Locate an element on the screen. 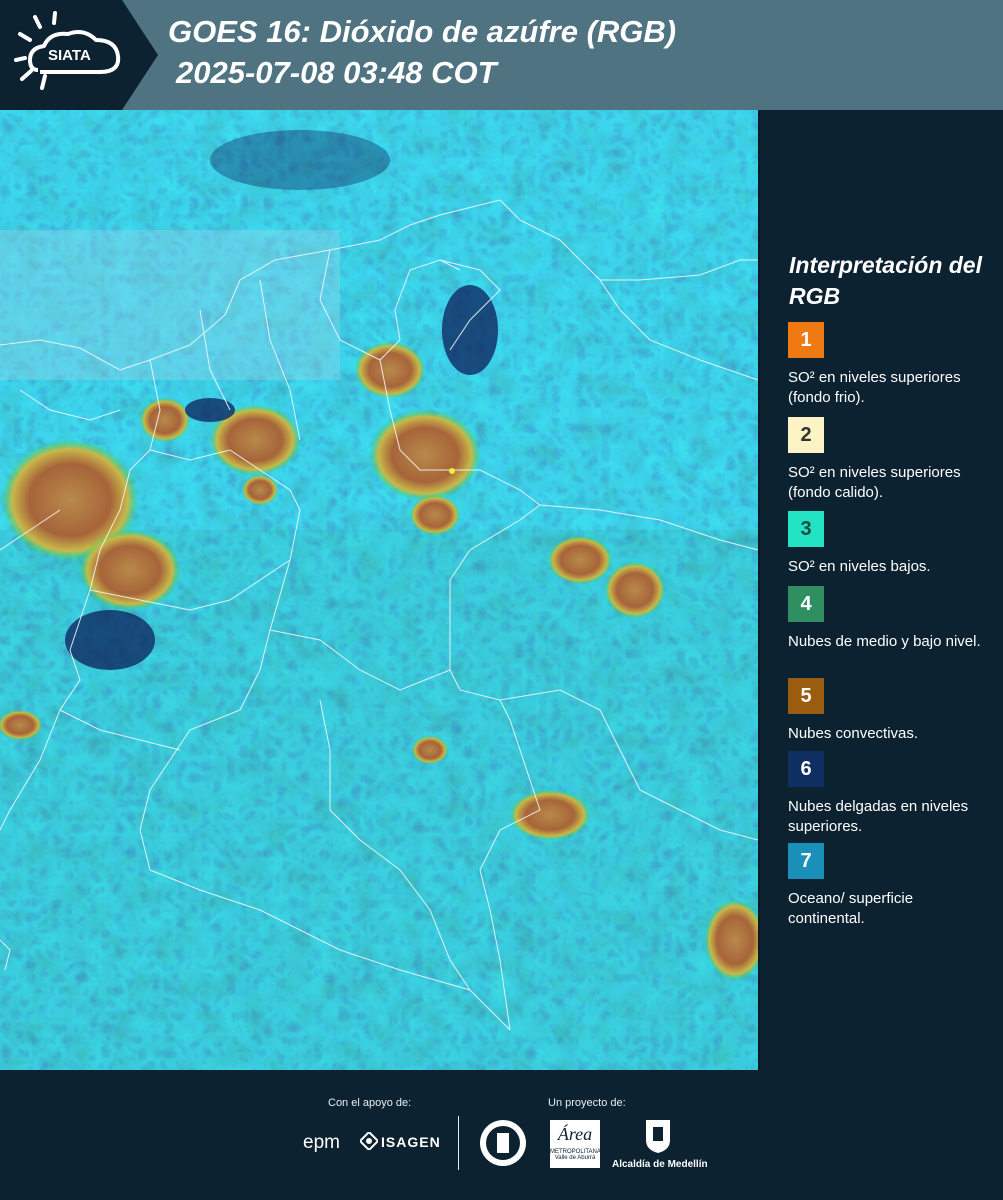 The width and height of the screenshot is (1003, 1200). legend-label: Nubes delgadas en niveles superiores. is located at coordinates (878, 816).